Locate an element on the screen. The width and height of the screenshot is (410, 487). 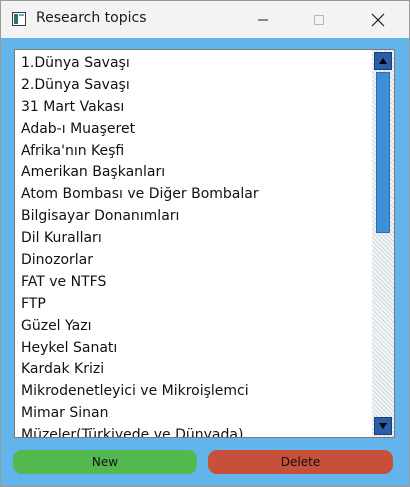
topic-list-item: Atom Bombası ve Diğer Bombalar is located at coordinates (193, 195).